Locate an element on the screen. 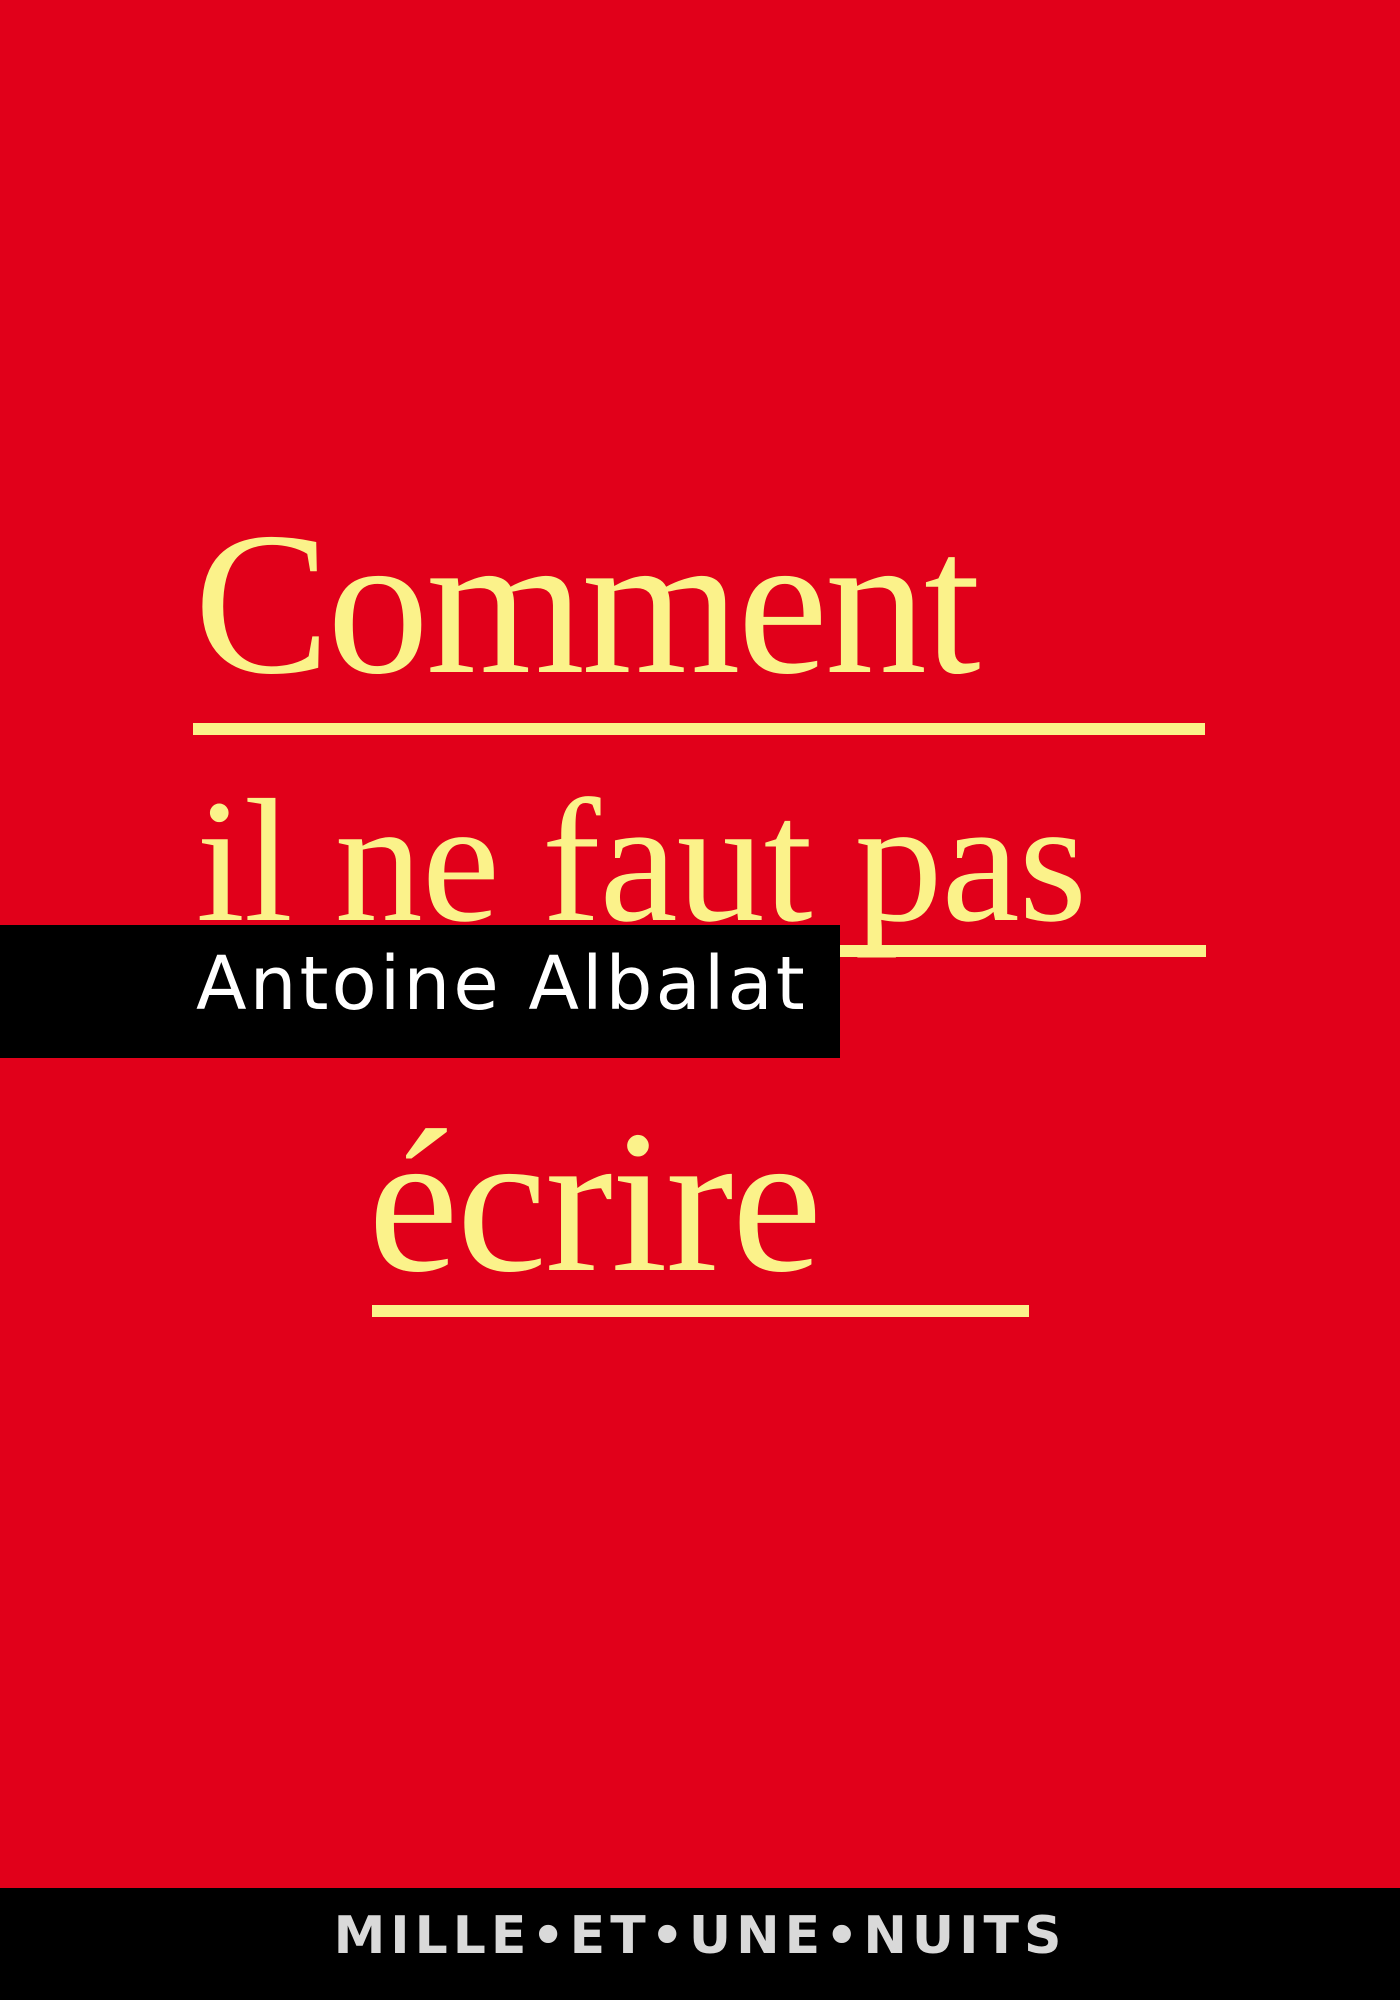  author-name: Antoine Albalat is located at coordinates (502, 984).